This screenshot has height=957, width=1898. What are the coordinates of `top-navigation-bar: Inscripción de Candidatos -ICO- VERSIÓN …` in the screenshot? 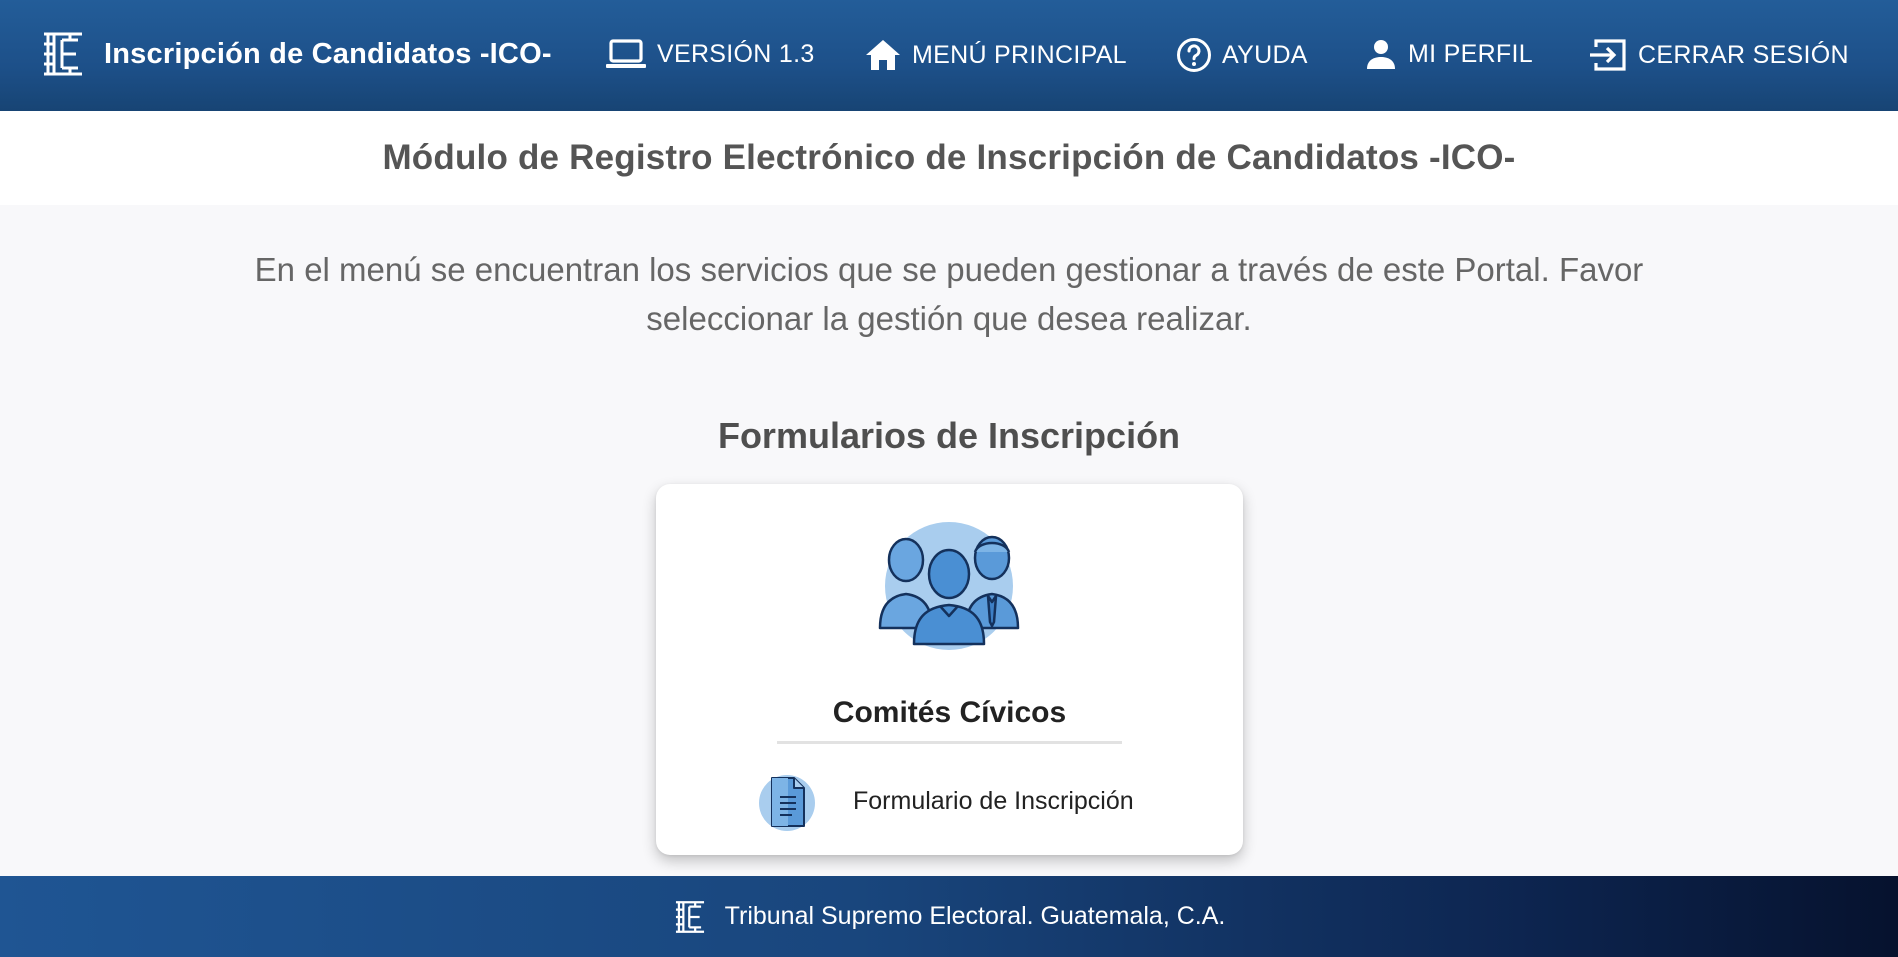 It's located at (949, 55).